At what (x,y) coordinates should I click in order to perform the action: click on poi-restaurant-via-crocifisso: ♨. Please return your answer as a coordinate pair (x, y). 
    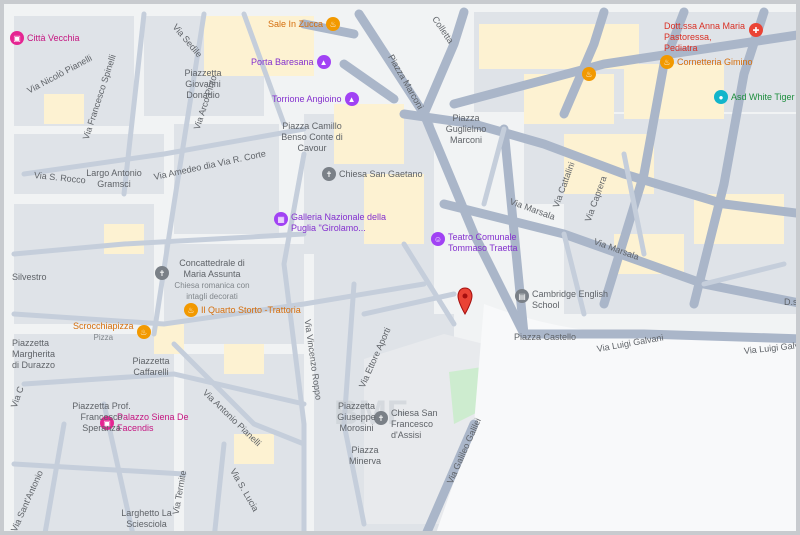
    Looking at the image, I should click on (589, 74).